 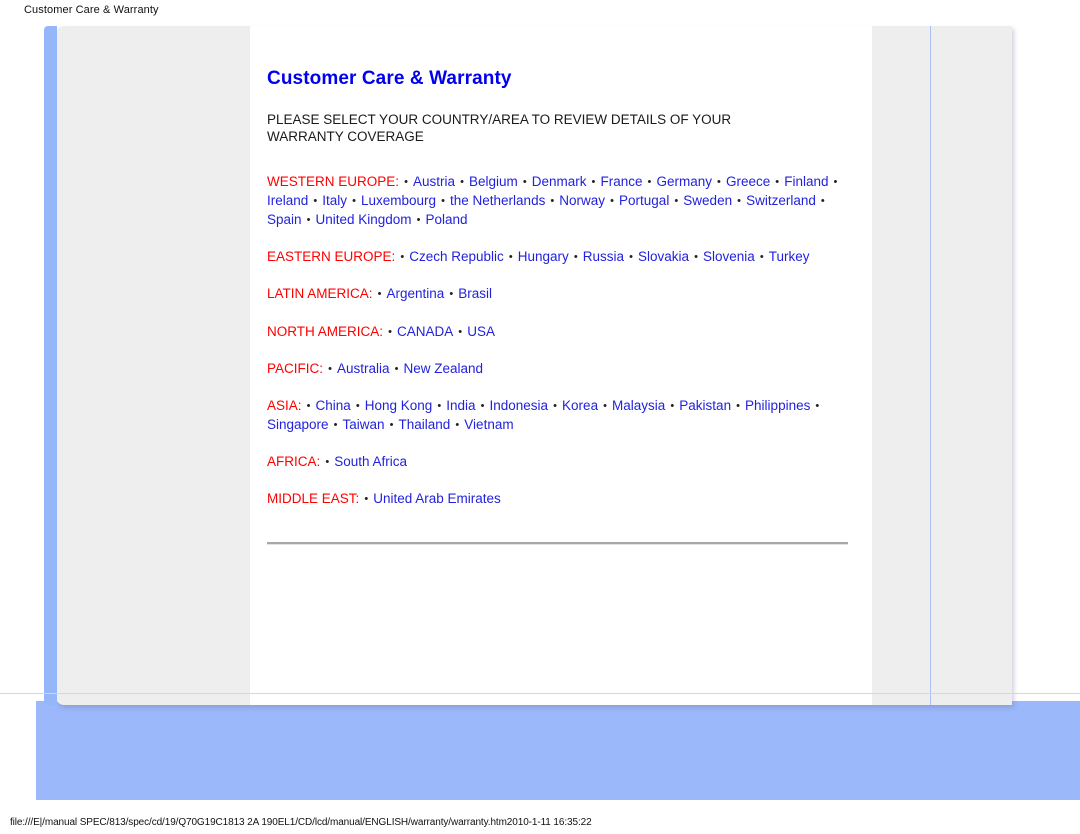 What do you see at coordinates (416, 293) in the screenshot?
I see `country-link: Argentina` at bounding box center [416, 293].